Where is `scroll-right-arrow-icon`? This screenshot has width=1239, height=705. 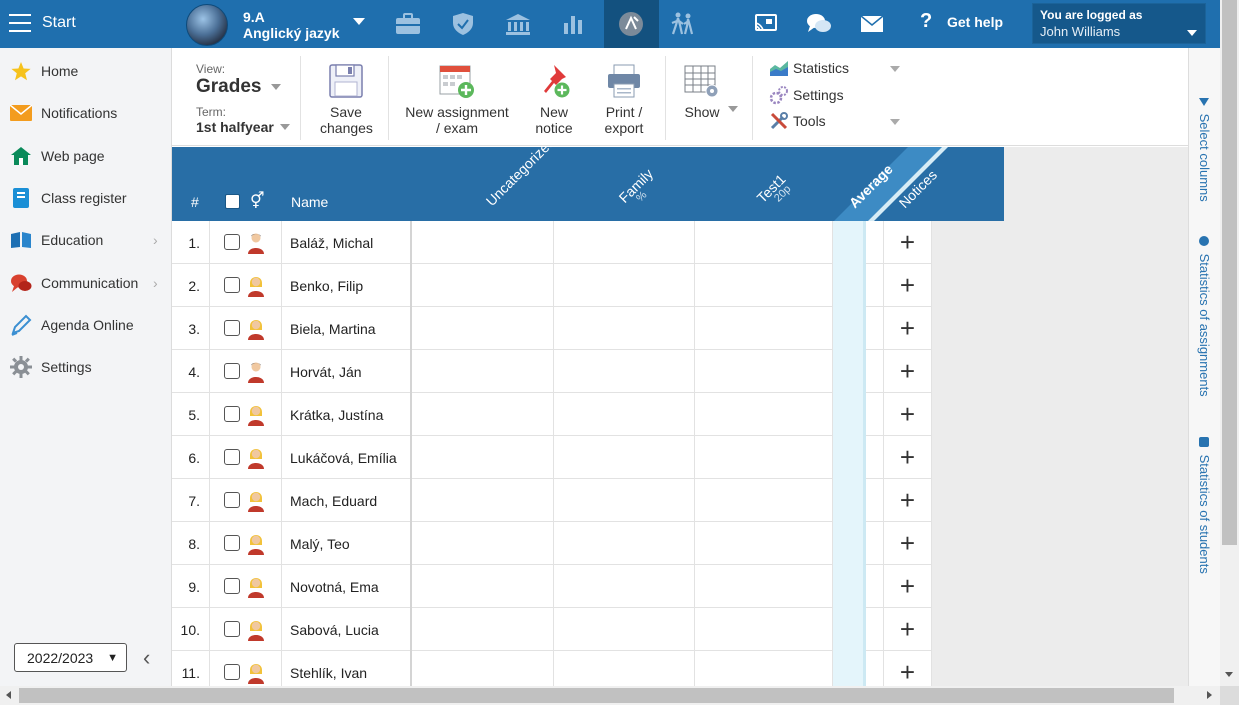
scroll-right-arrow-icon is located at coordinates (1209, 695).